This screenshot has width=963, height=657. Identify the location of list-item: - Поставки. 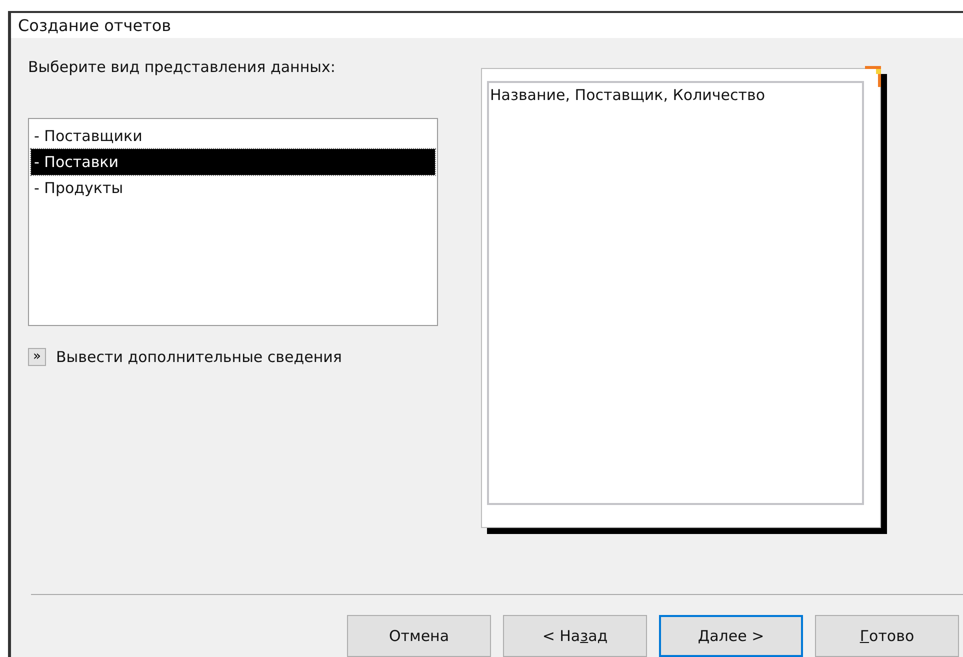
(233, 162).